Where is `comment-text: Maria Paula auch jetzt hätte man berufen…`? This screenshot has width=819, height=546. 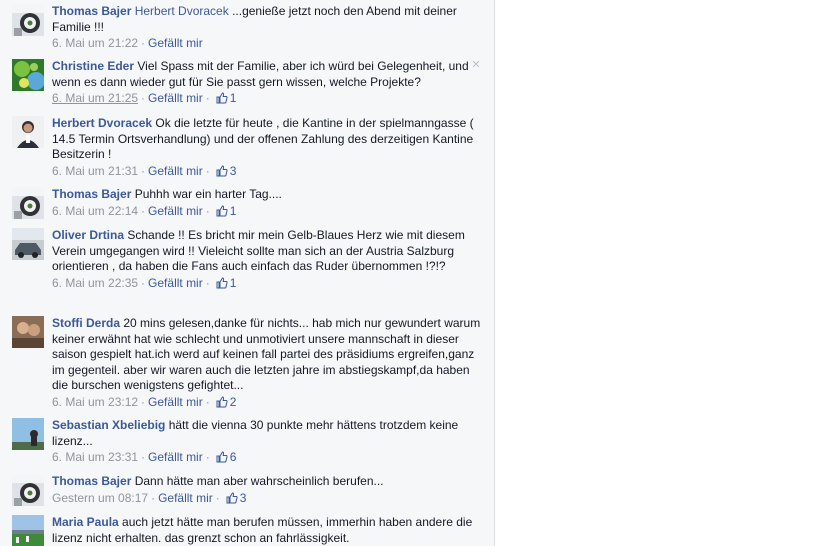 comment-text: Maria Paula auch jetzt hätte man berufen… is located at coordinates (267, 530).